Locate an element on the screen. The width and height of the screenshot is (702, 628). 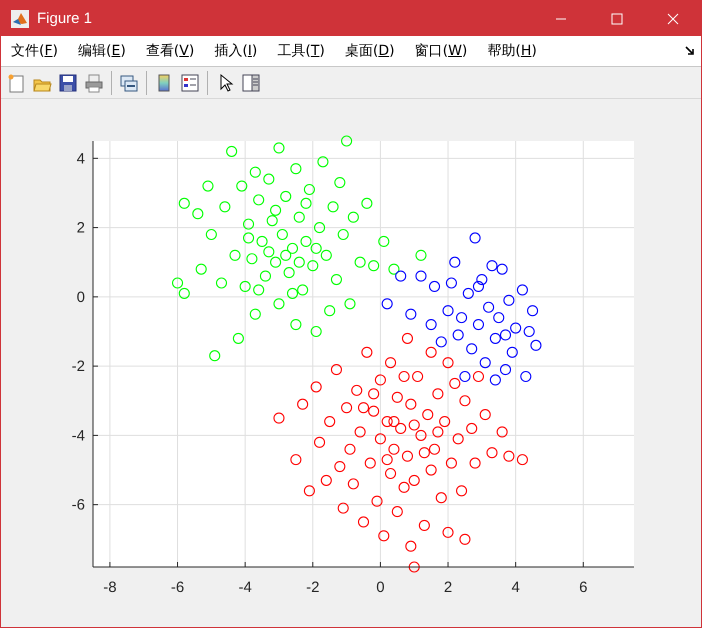
menu-item: 编辑(E) is located at coordinates (102, 51).